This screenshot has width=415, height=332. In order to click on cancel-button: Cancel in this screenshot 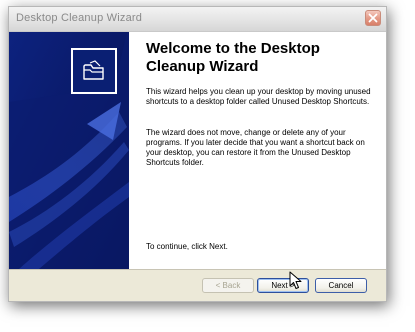, I will do `click(341, 285)`.